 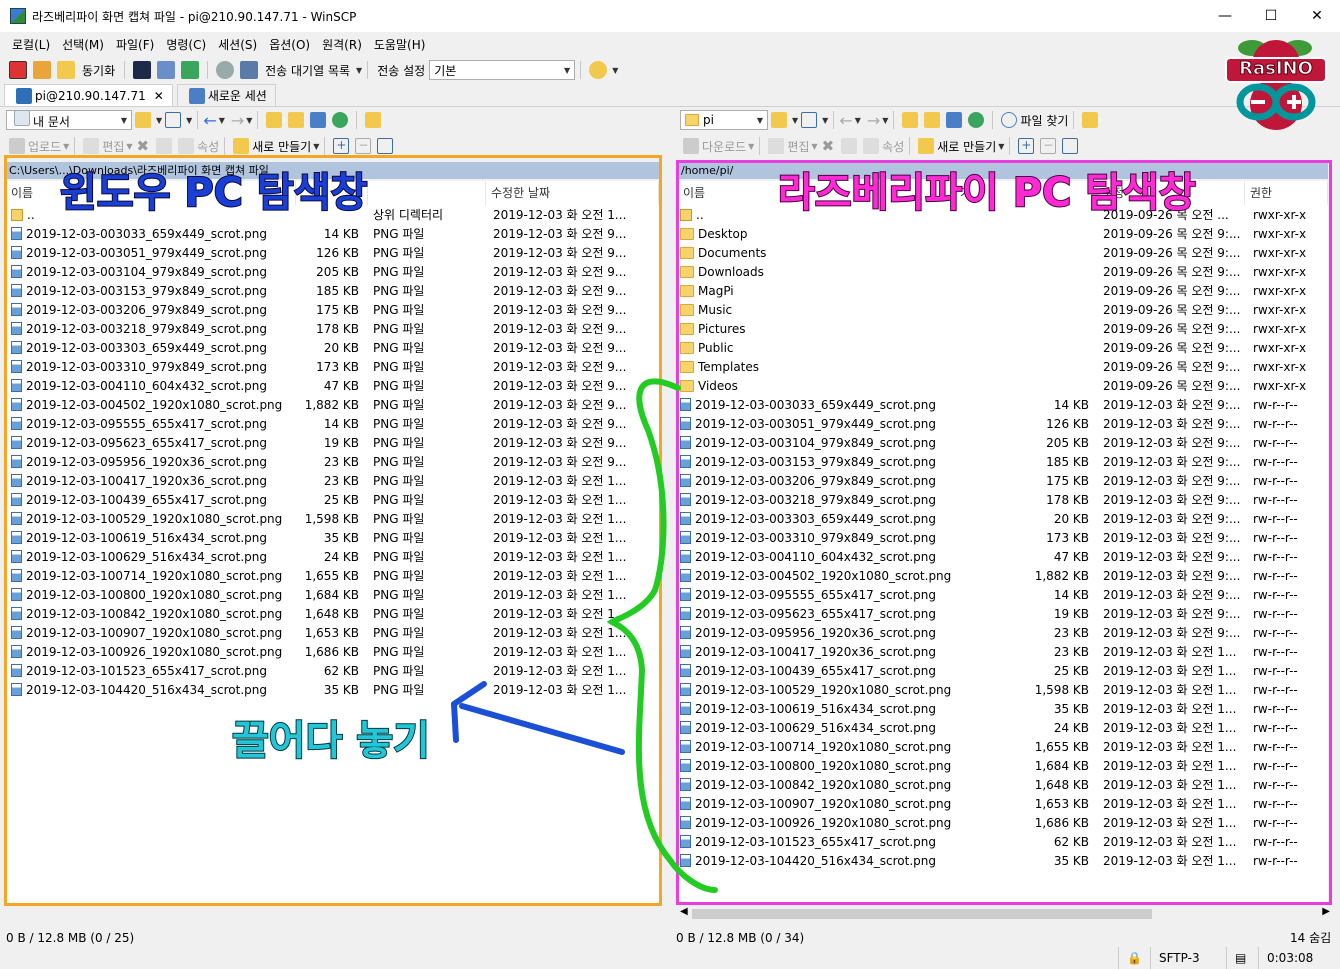 What do you see at coordinates (17, 146) in the screenshot?
I see `upload-icon` at bounding box center [17, 146].